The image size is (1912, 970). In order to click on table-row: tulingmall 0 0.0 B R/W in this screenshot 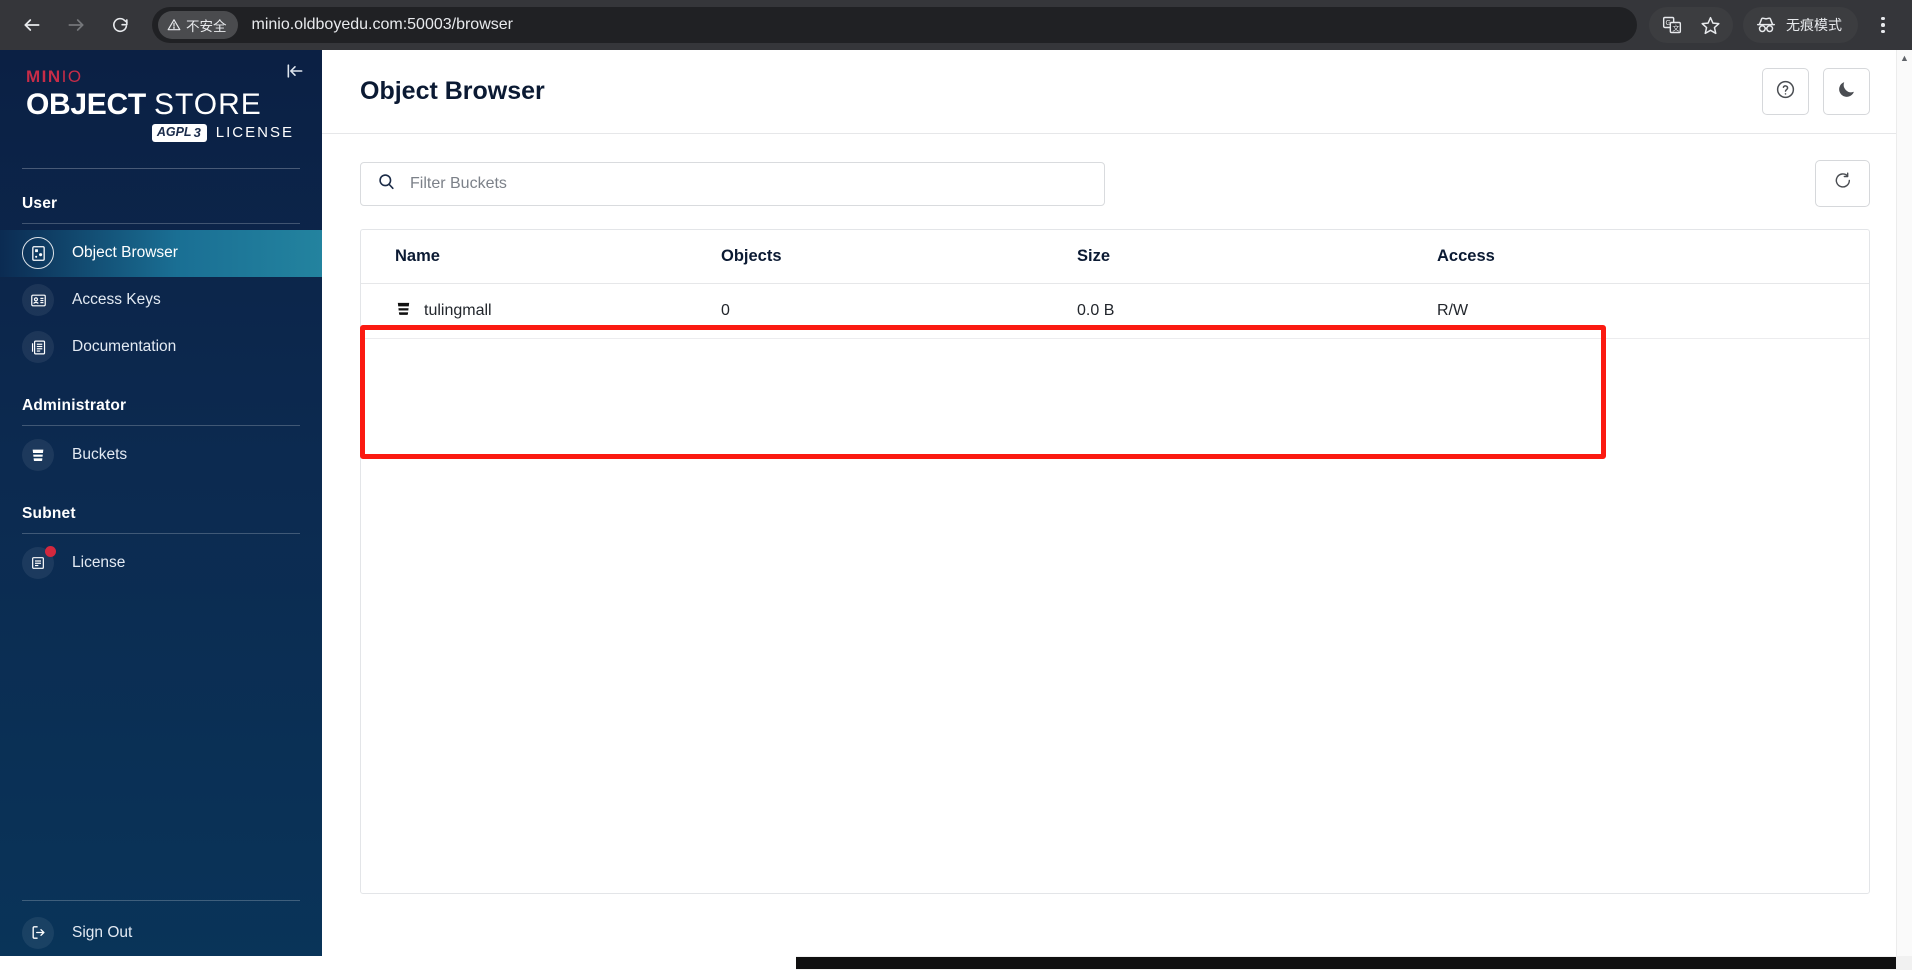, I will do `click(1115, 311)`.